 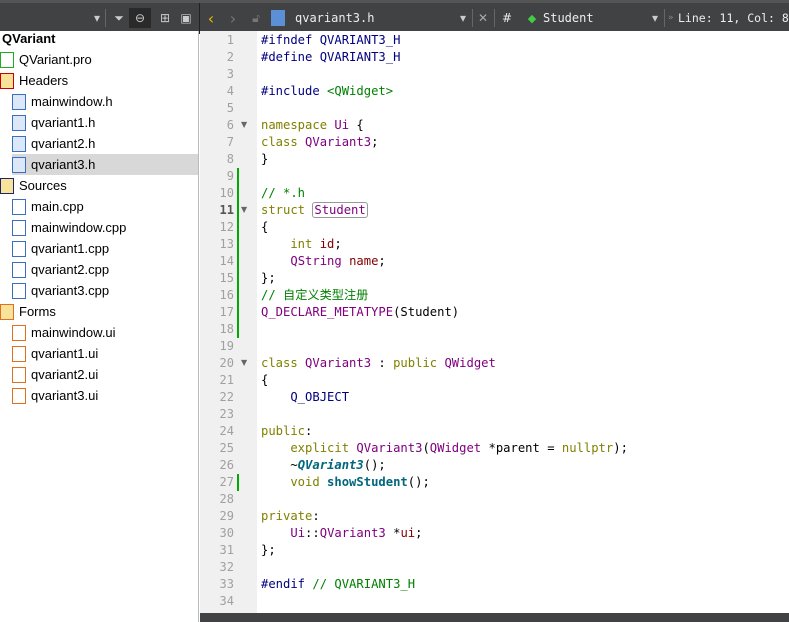 I want to click on tree-item-label: Headers, so click(x=44, y=80).